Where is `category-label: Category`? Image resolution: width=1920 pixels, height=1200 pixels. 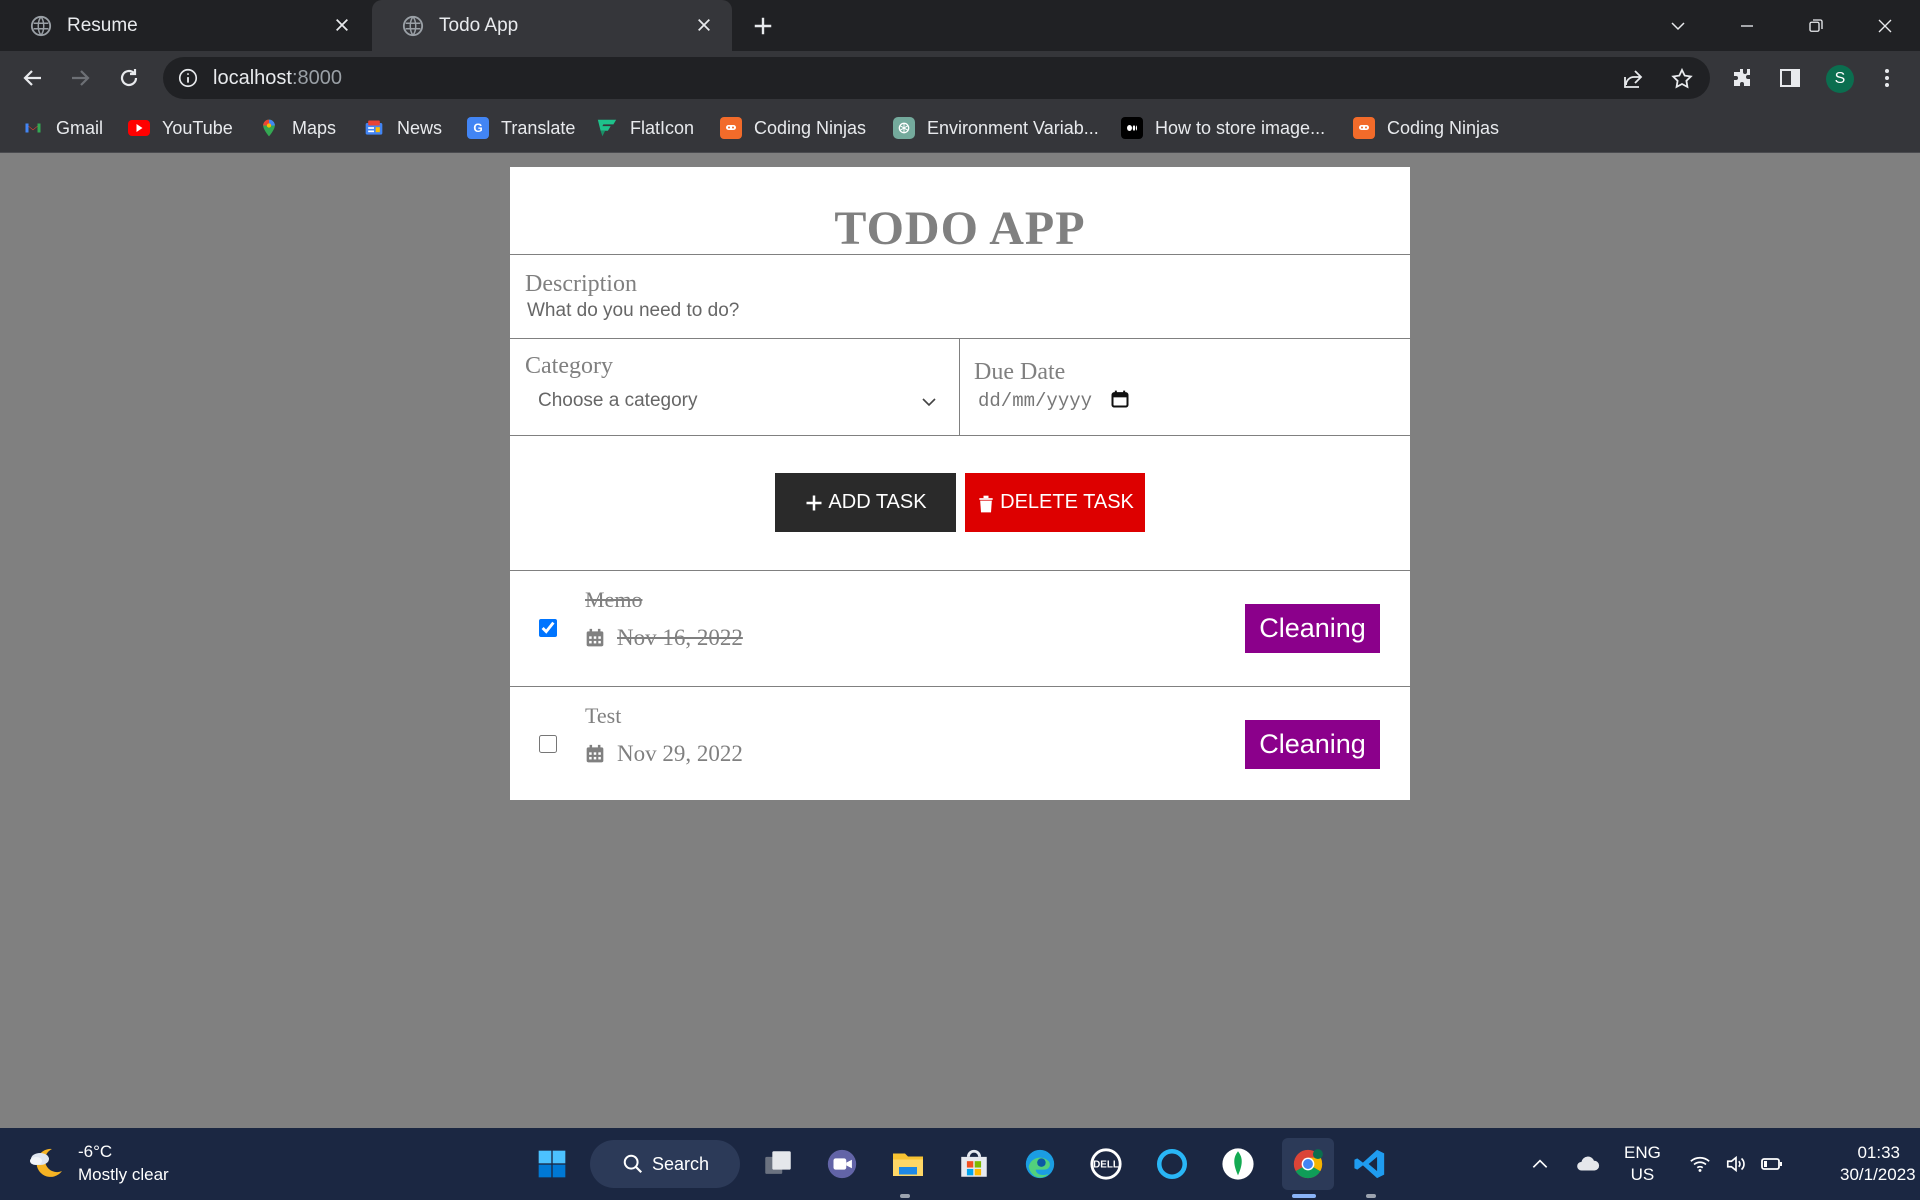 category-label: Category is located at coordinates (569, 366).